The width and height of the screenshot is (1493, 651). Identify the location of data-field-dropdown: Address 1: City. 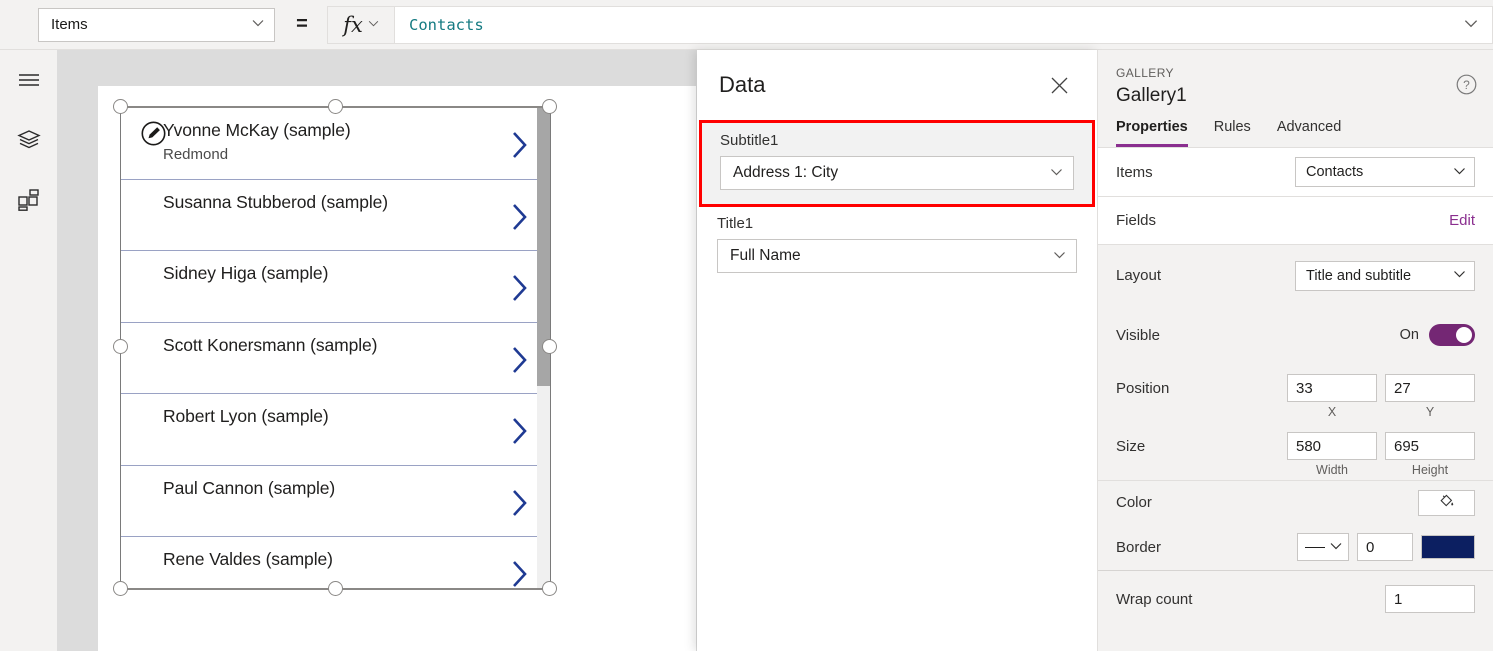
(897, 173).